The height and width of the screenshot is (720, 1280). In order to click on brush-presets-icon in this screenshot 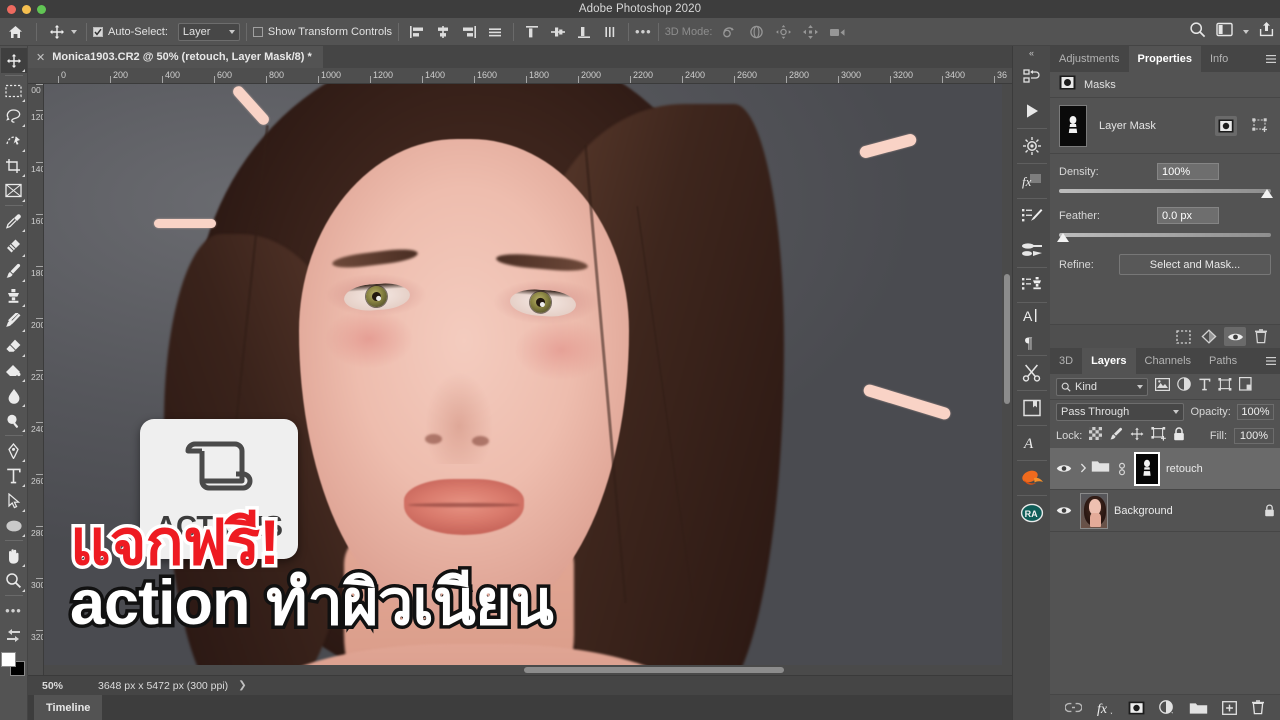, I will do `click(1032, 250)`.